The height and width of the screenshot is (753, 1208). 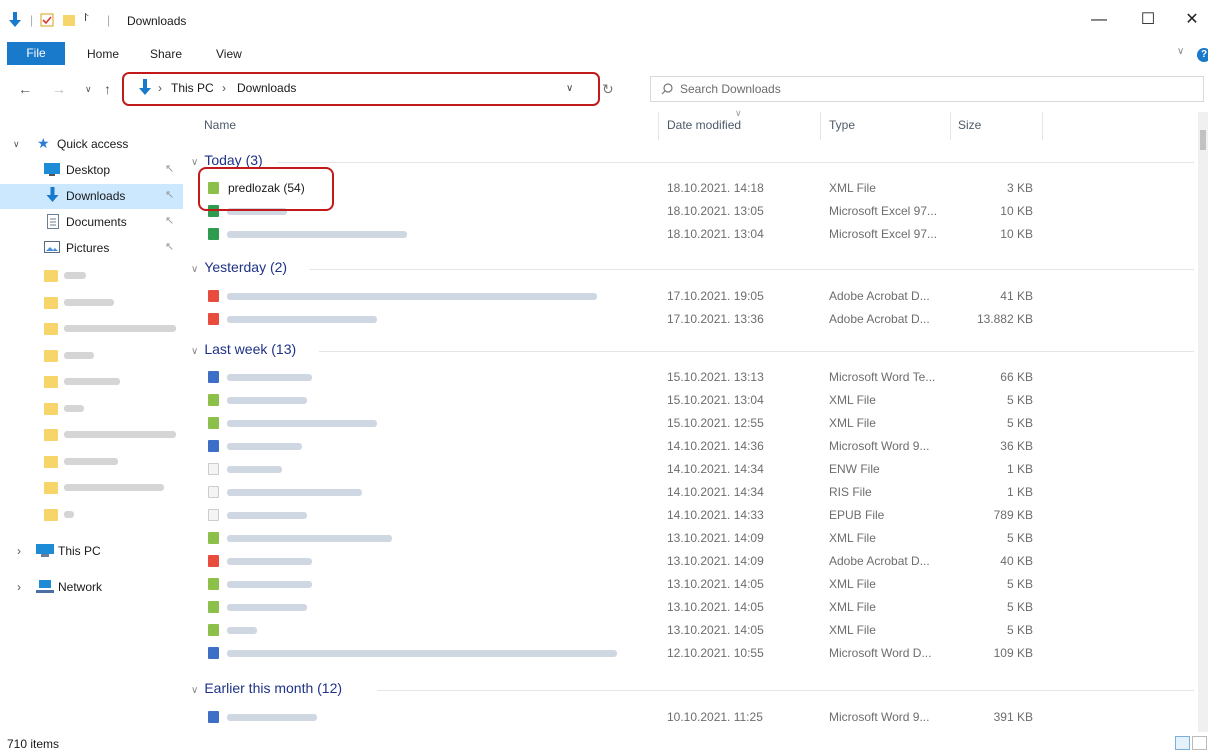 I want to click on refresh-icon: ↻, so click(x=608, y=89).